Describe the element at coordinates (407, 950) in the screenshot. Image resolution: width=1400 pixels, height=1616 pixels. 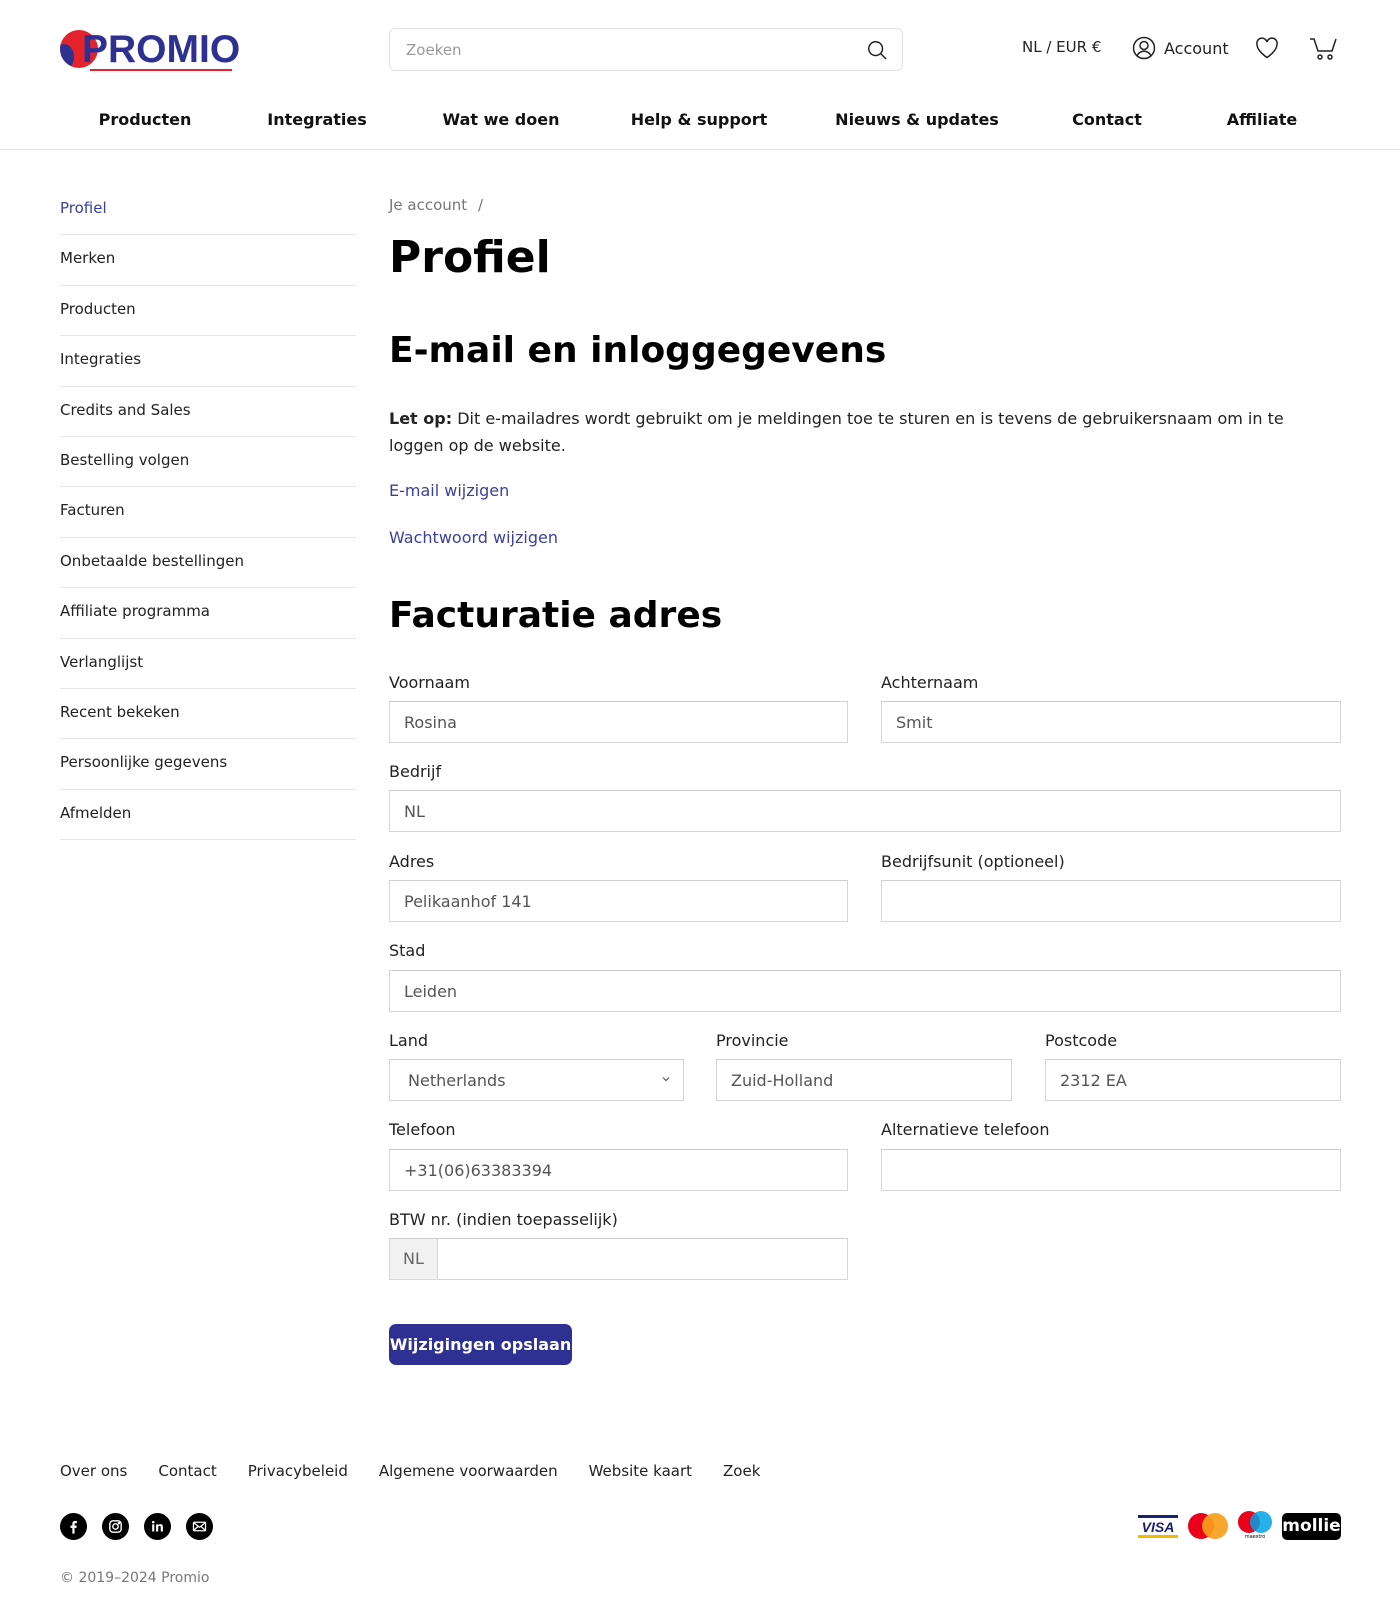
I see `city-label: Stad` at that location.